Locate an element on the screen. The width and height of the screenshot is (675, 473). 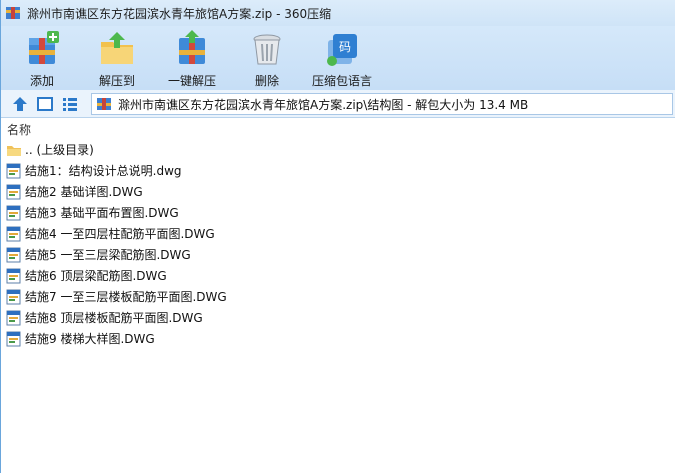
delete-button: 删除 is located at coordinates (267, 57).